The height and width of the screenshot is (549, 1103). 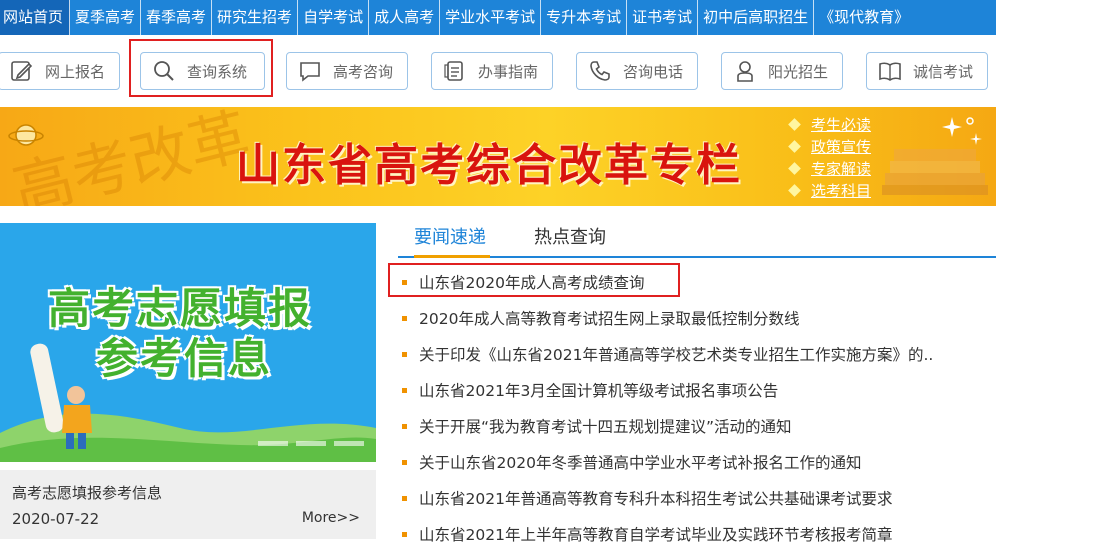 I want to click on search-icon, so click(x=164, y=71).